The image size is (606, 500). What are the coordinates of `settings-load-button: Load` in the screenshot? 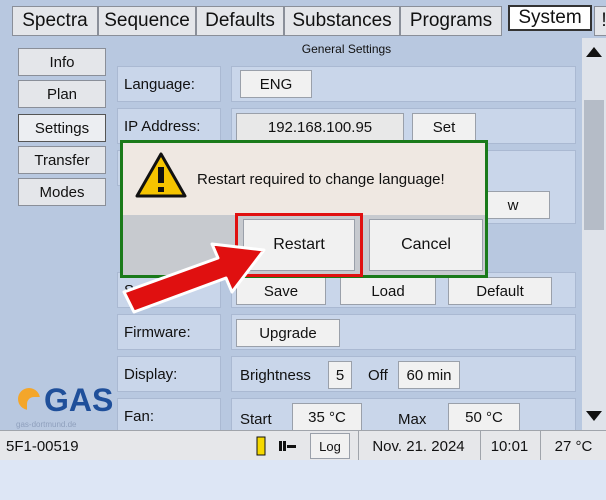 It's located at (388, 291).